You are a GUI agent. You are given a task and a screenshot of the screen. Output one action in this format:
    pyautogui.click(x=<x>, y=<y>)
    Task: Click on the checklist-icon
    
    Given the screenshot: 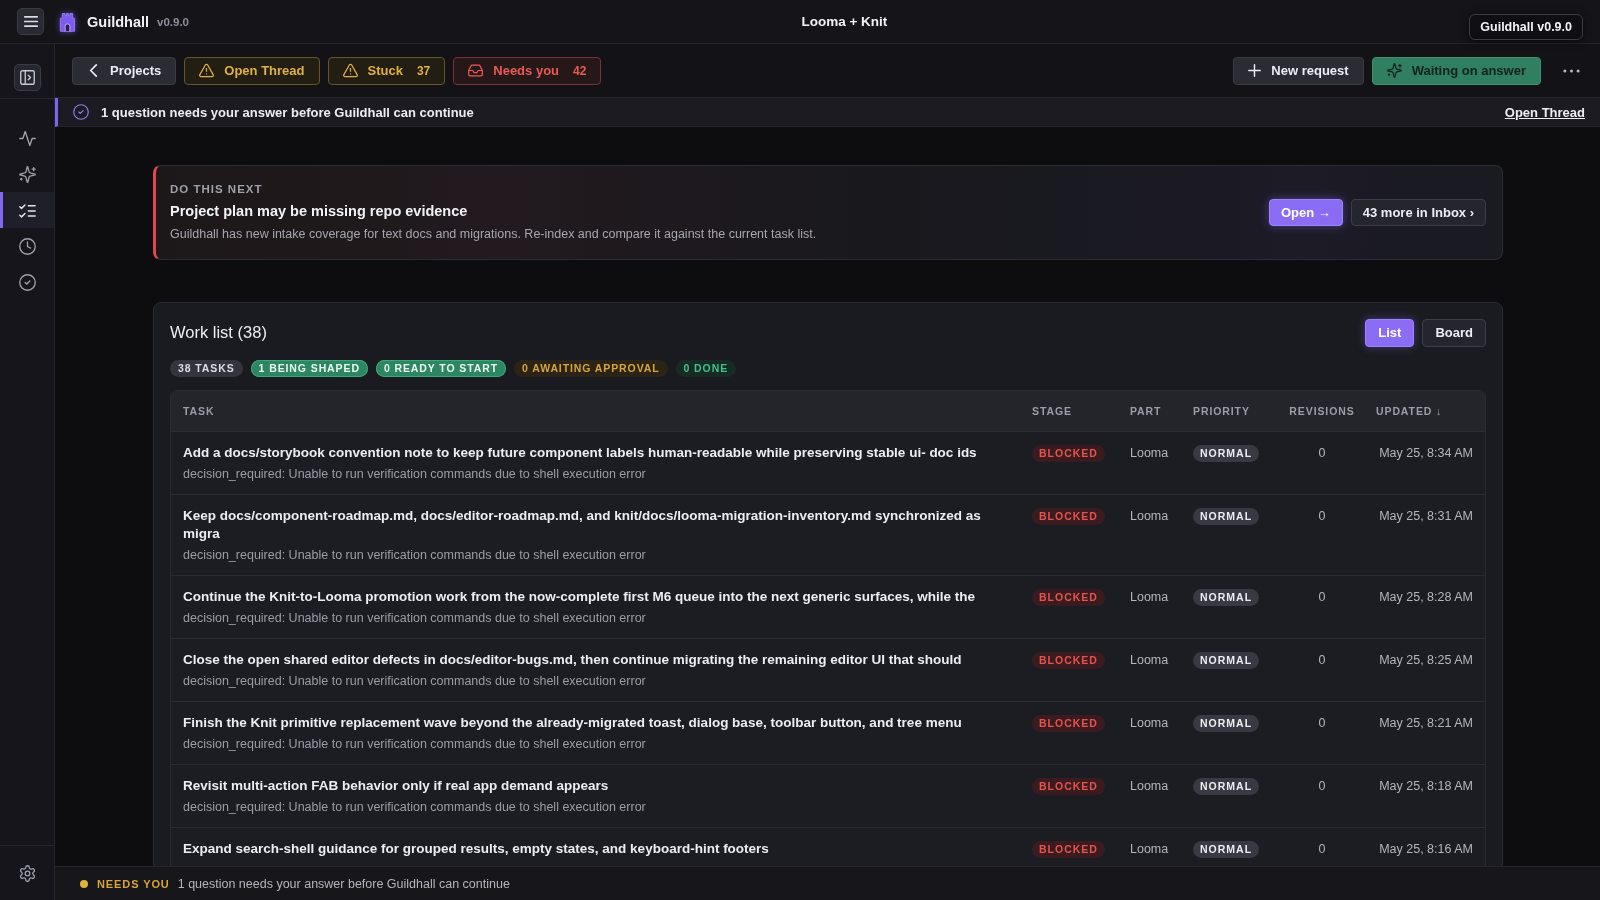 What is the action you would take?
    pyautogui.click(x=27, y=210)
    